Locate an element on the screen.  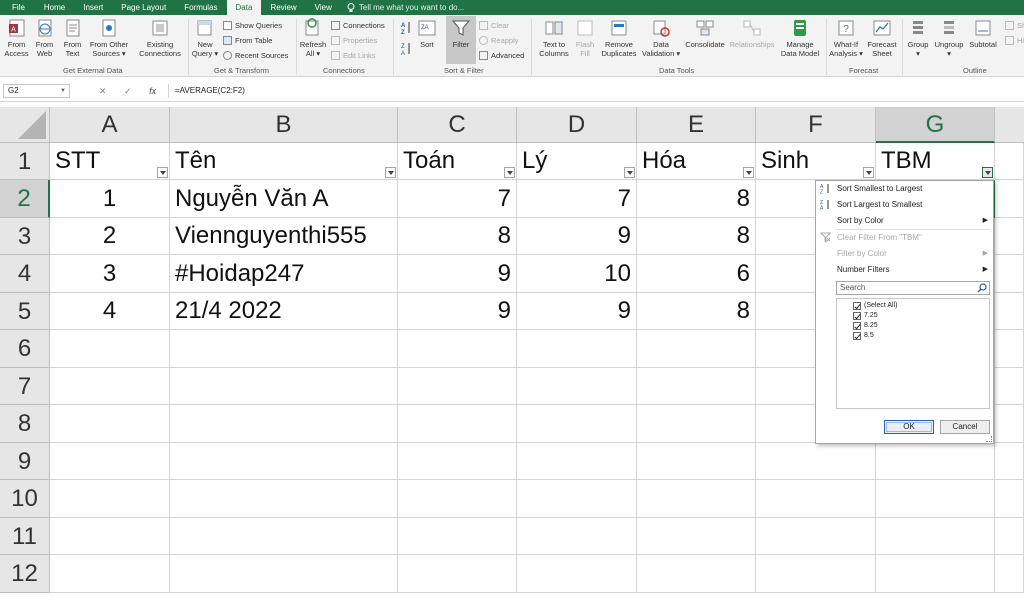
filter-dropdown-button-b is located at coordinates (390, 172).